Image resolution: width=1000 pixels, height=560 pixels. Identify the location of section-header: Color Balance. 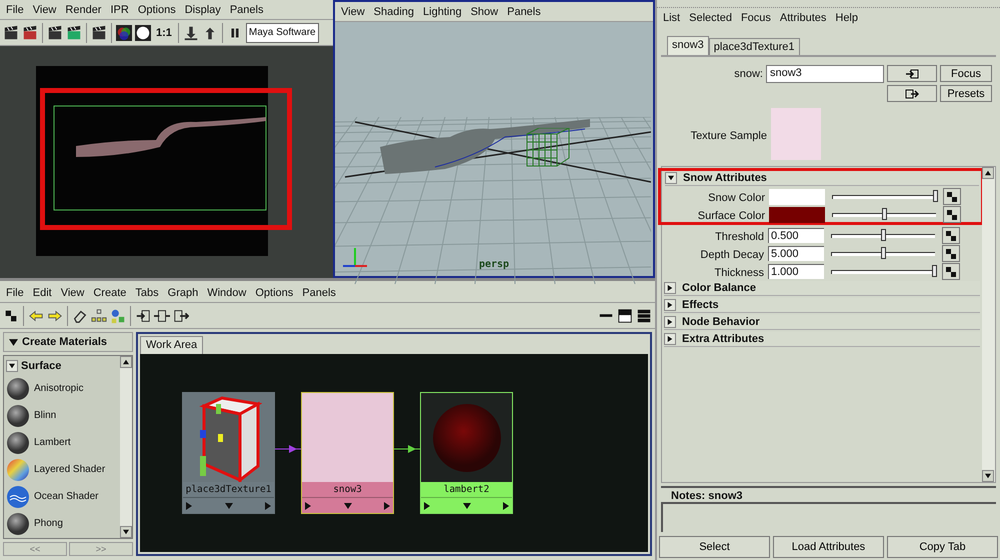
(822, 288).